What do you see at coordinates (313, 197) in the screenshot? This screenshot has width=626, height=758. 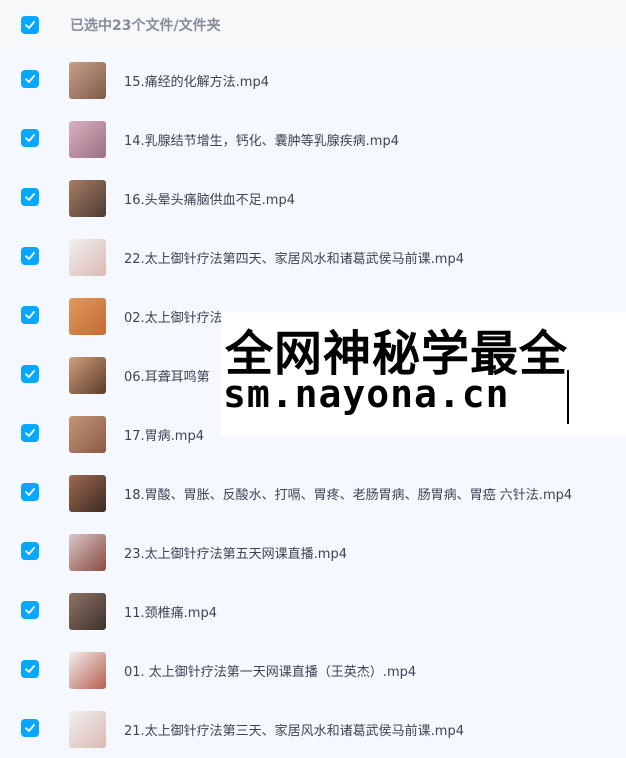 I see `file-row: 16.头晕头痛脑供血不足.mp4` at bounding box center [313, 197].